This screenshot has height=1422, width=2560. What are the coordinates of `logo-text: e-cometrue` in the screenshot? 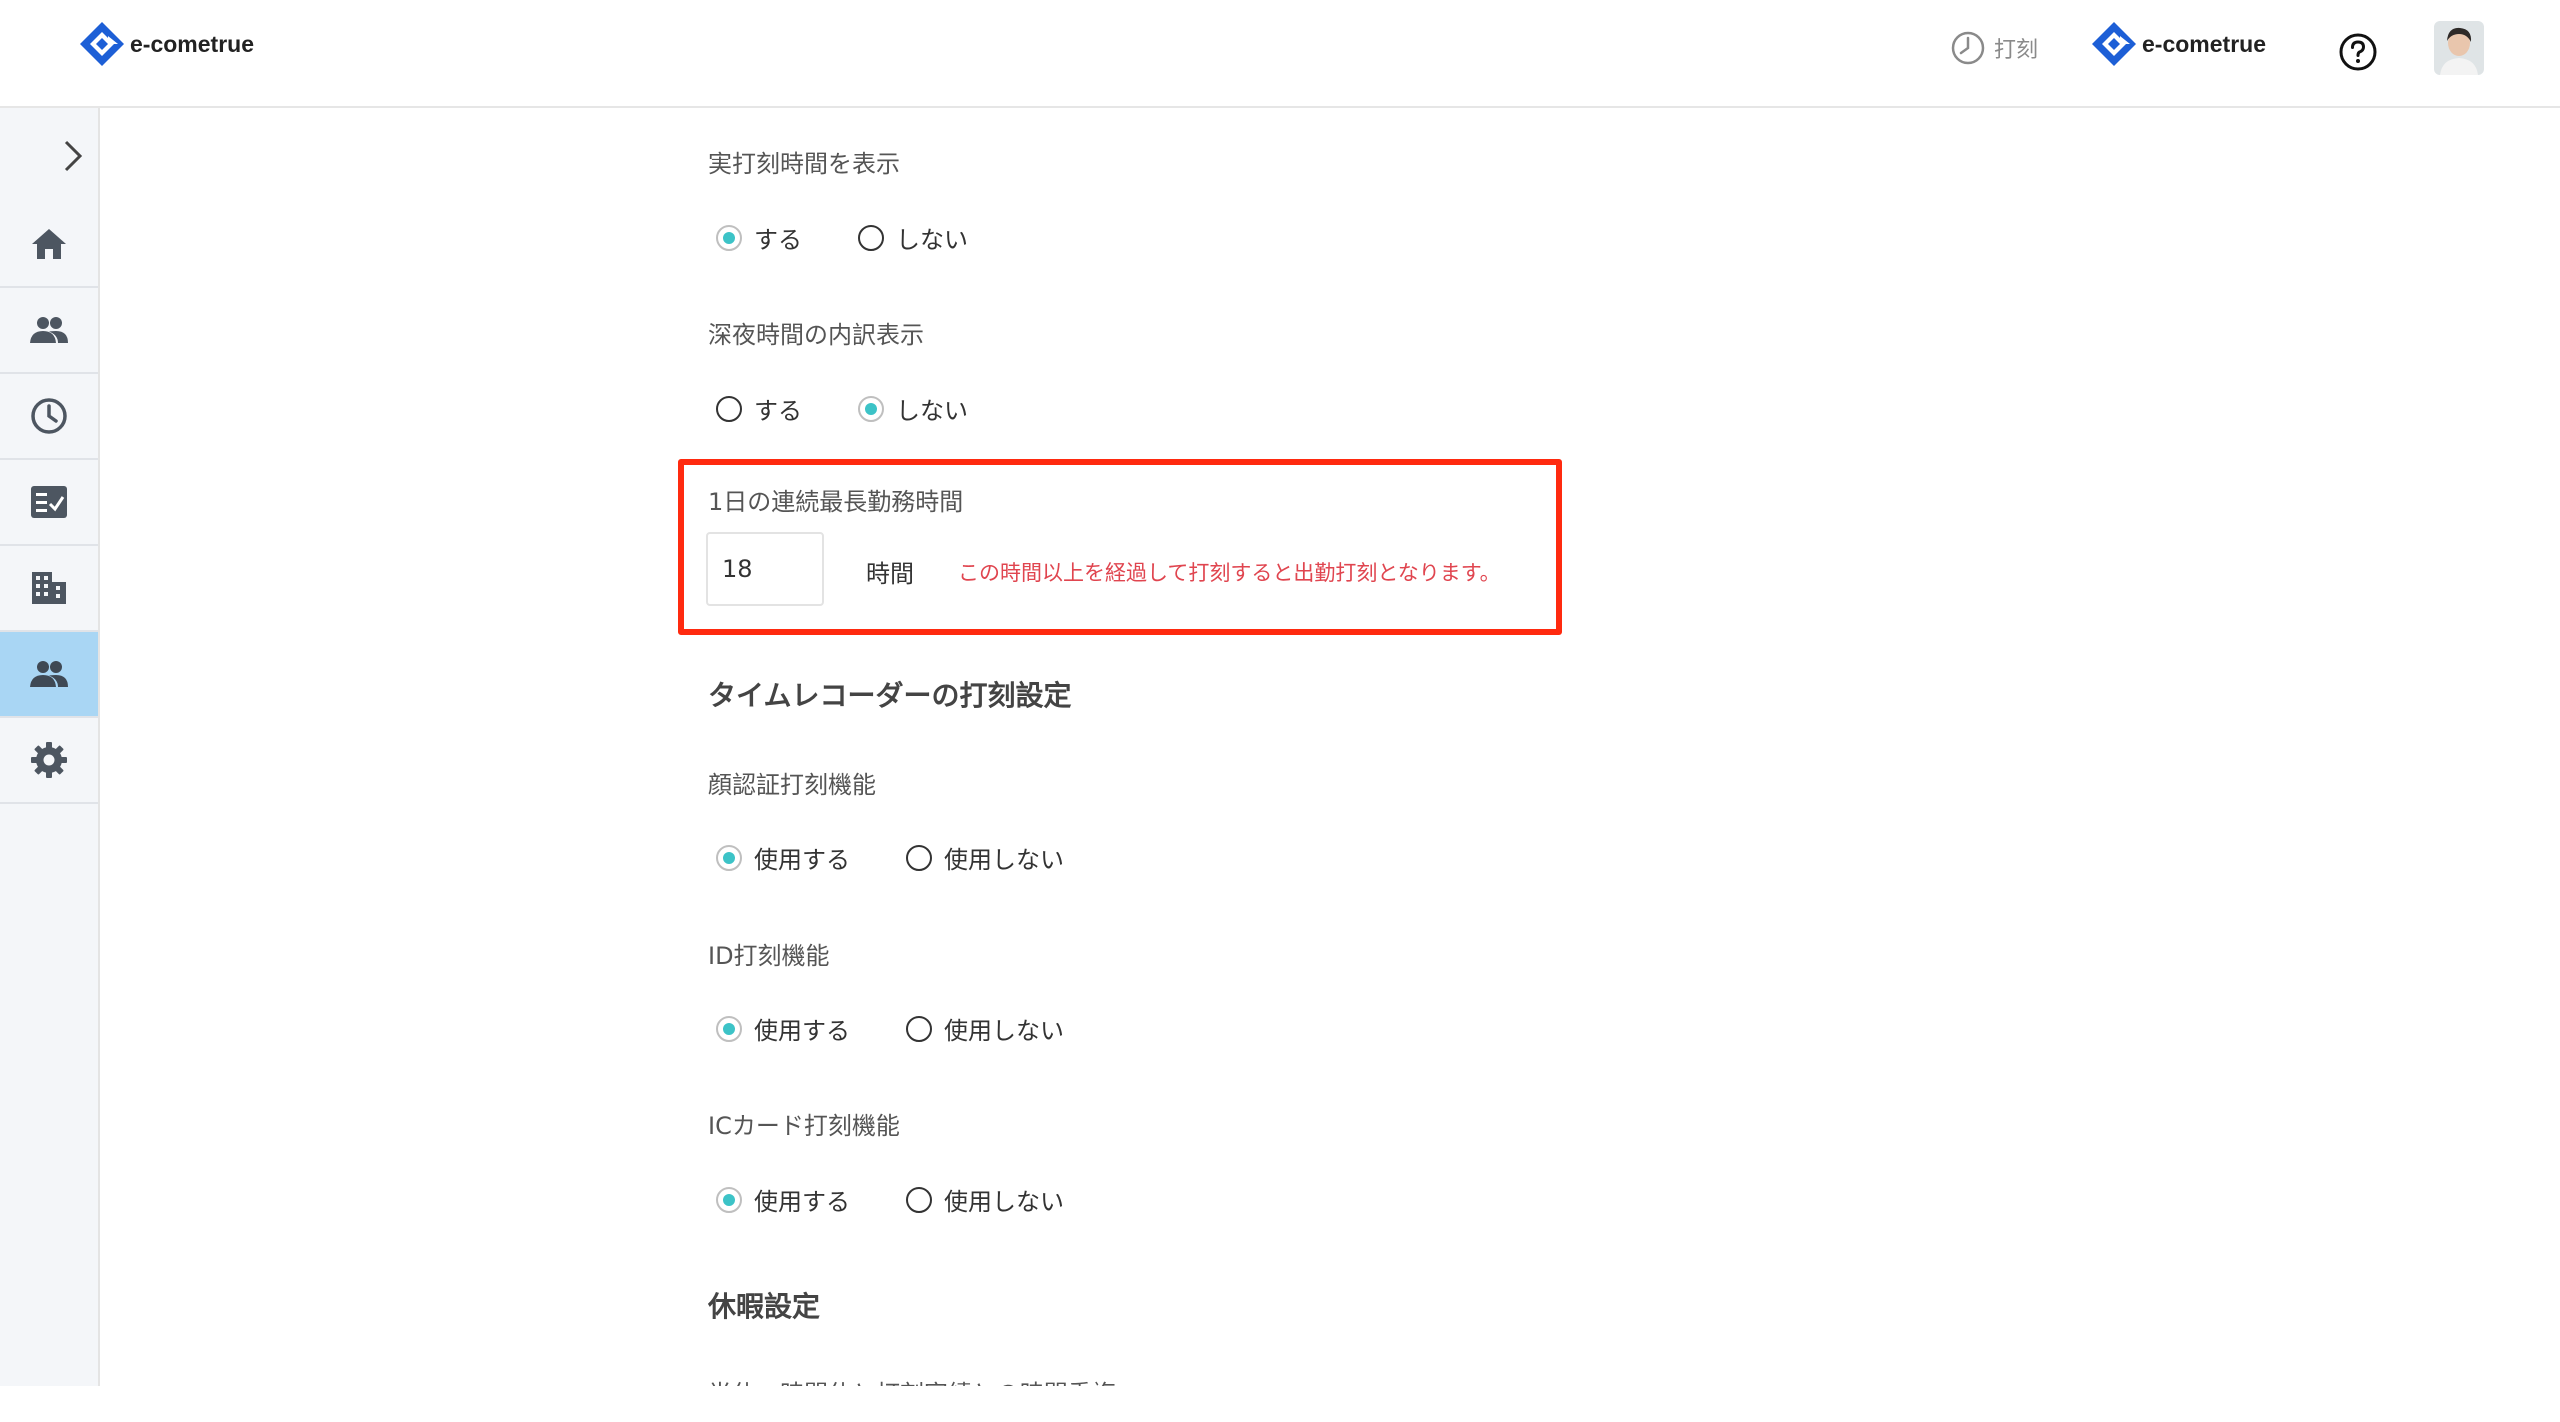 It's located at (192, 43).